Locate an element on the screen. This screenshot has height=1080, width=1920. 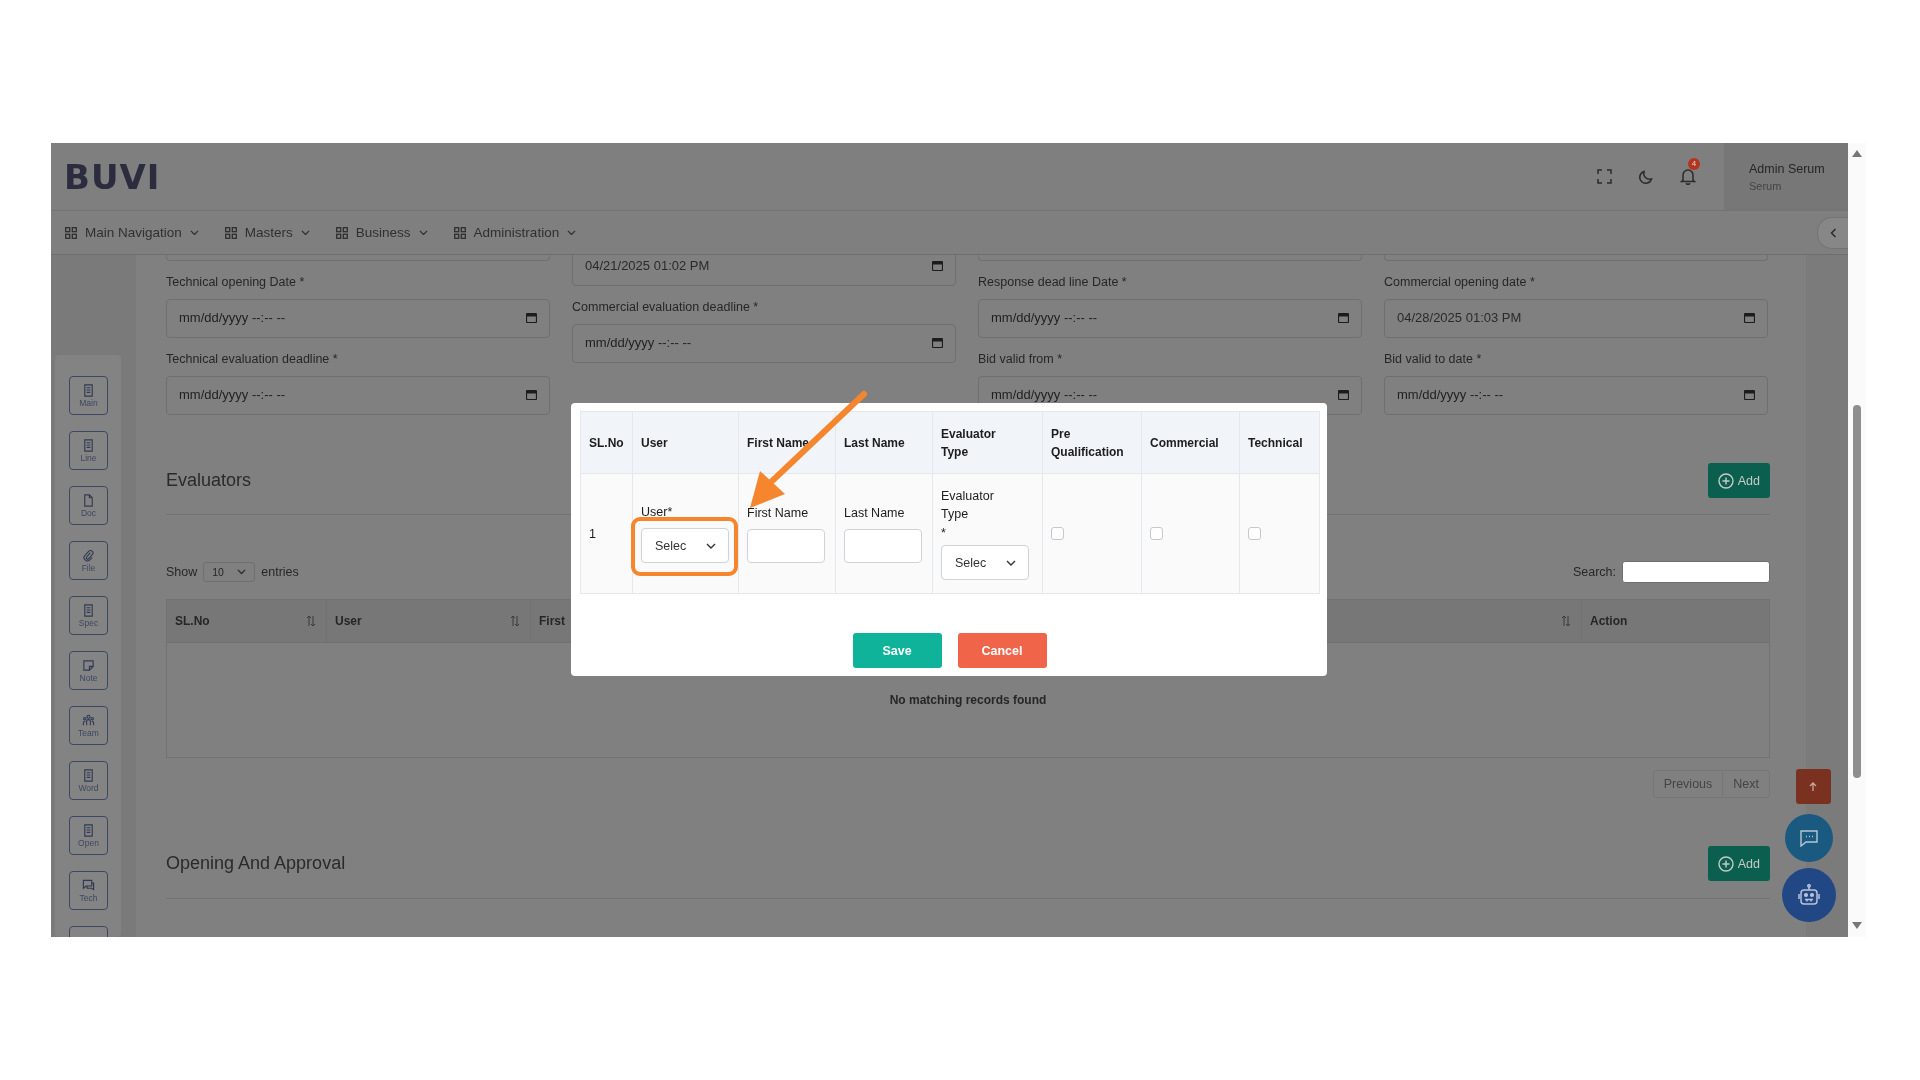
sidebar-button: Word is located at coordinates (88, 780).